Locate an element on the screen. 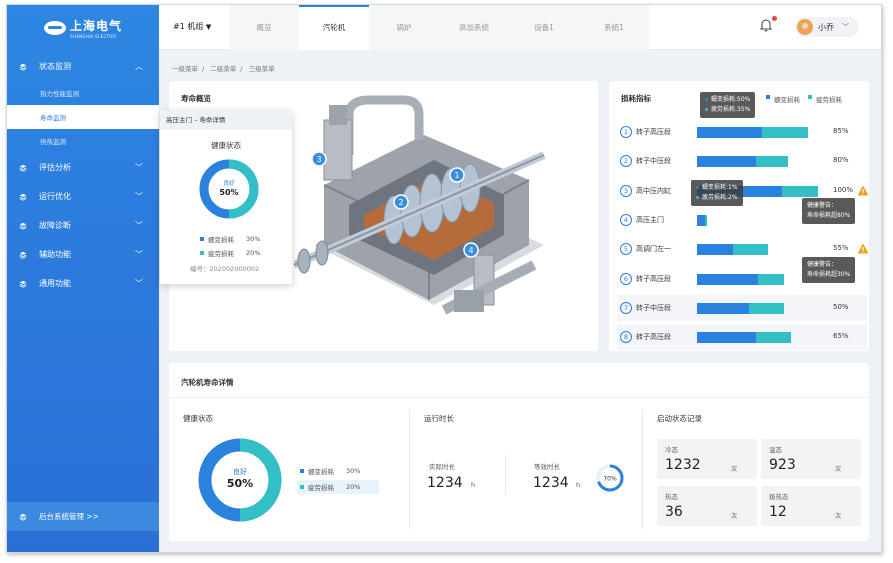 This screenshot has height=563, width=893. tooltip-line: 蠕变损耗:50% is located at coordinates (731, 99).